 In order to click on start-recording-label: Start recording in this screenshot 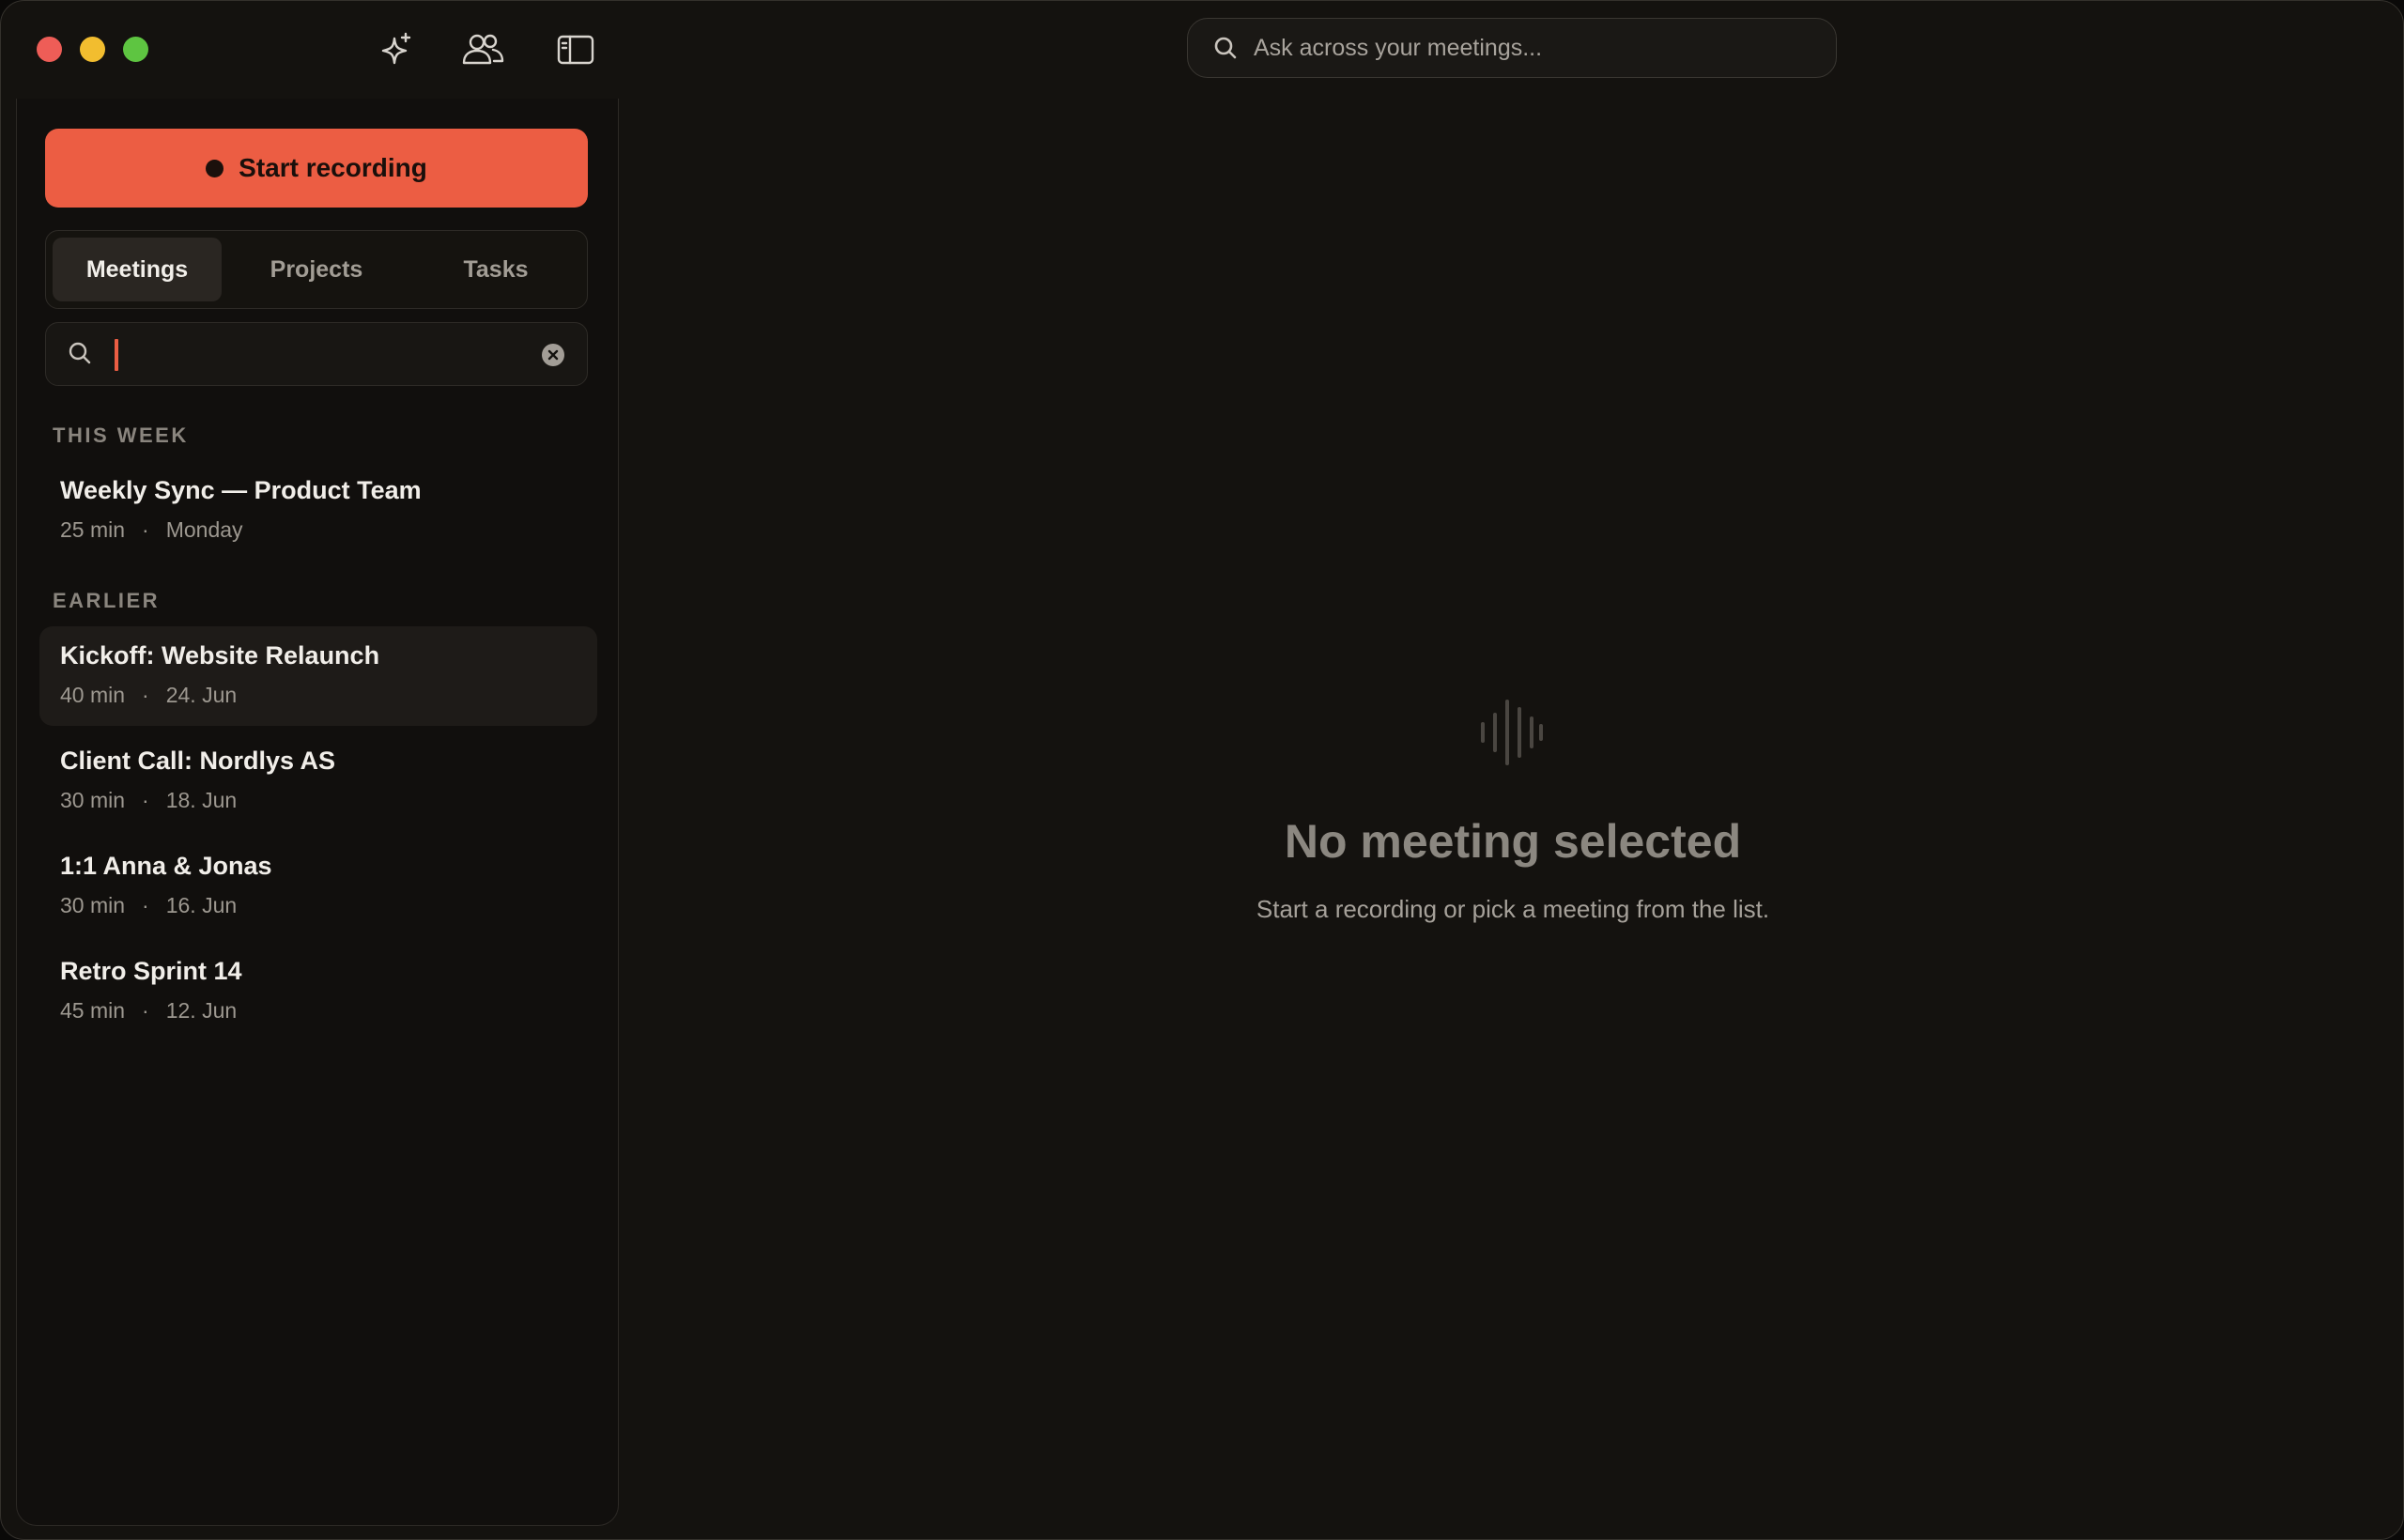, I will do `click(333, 167)`.